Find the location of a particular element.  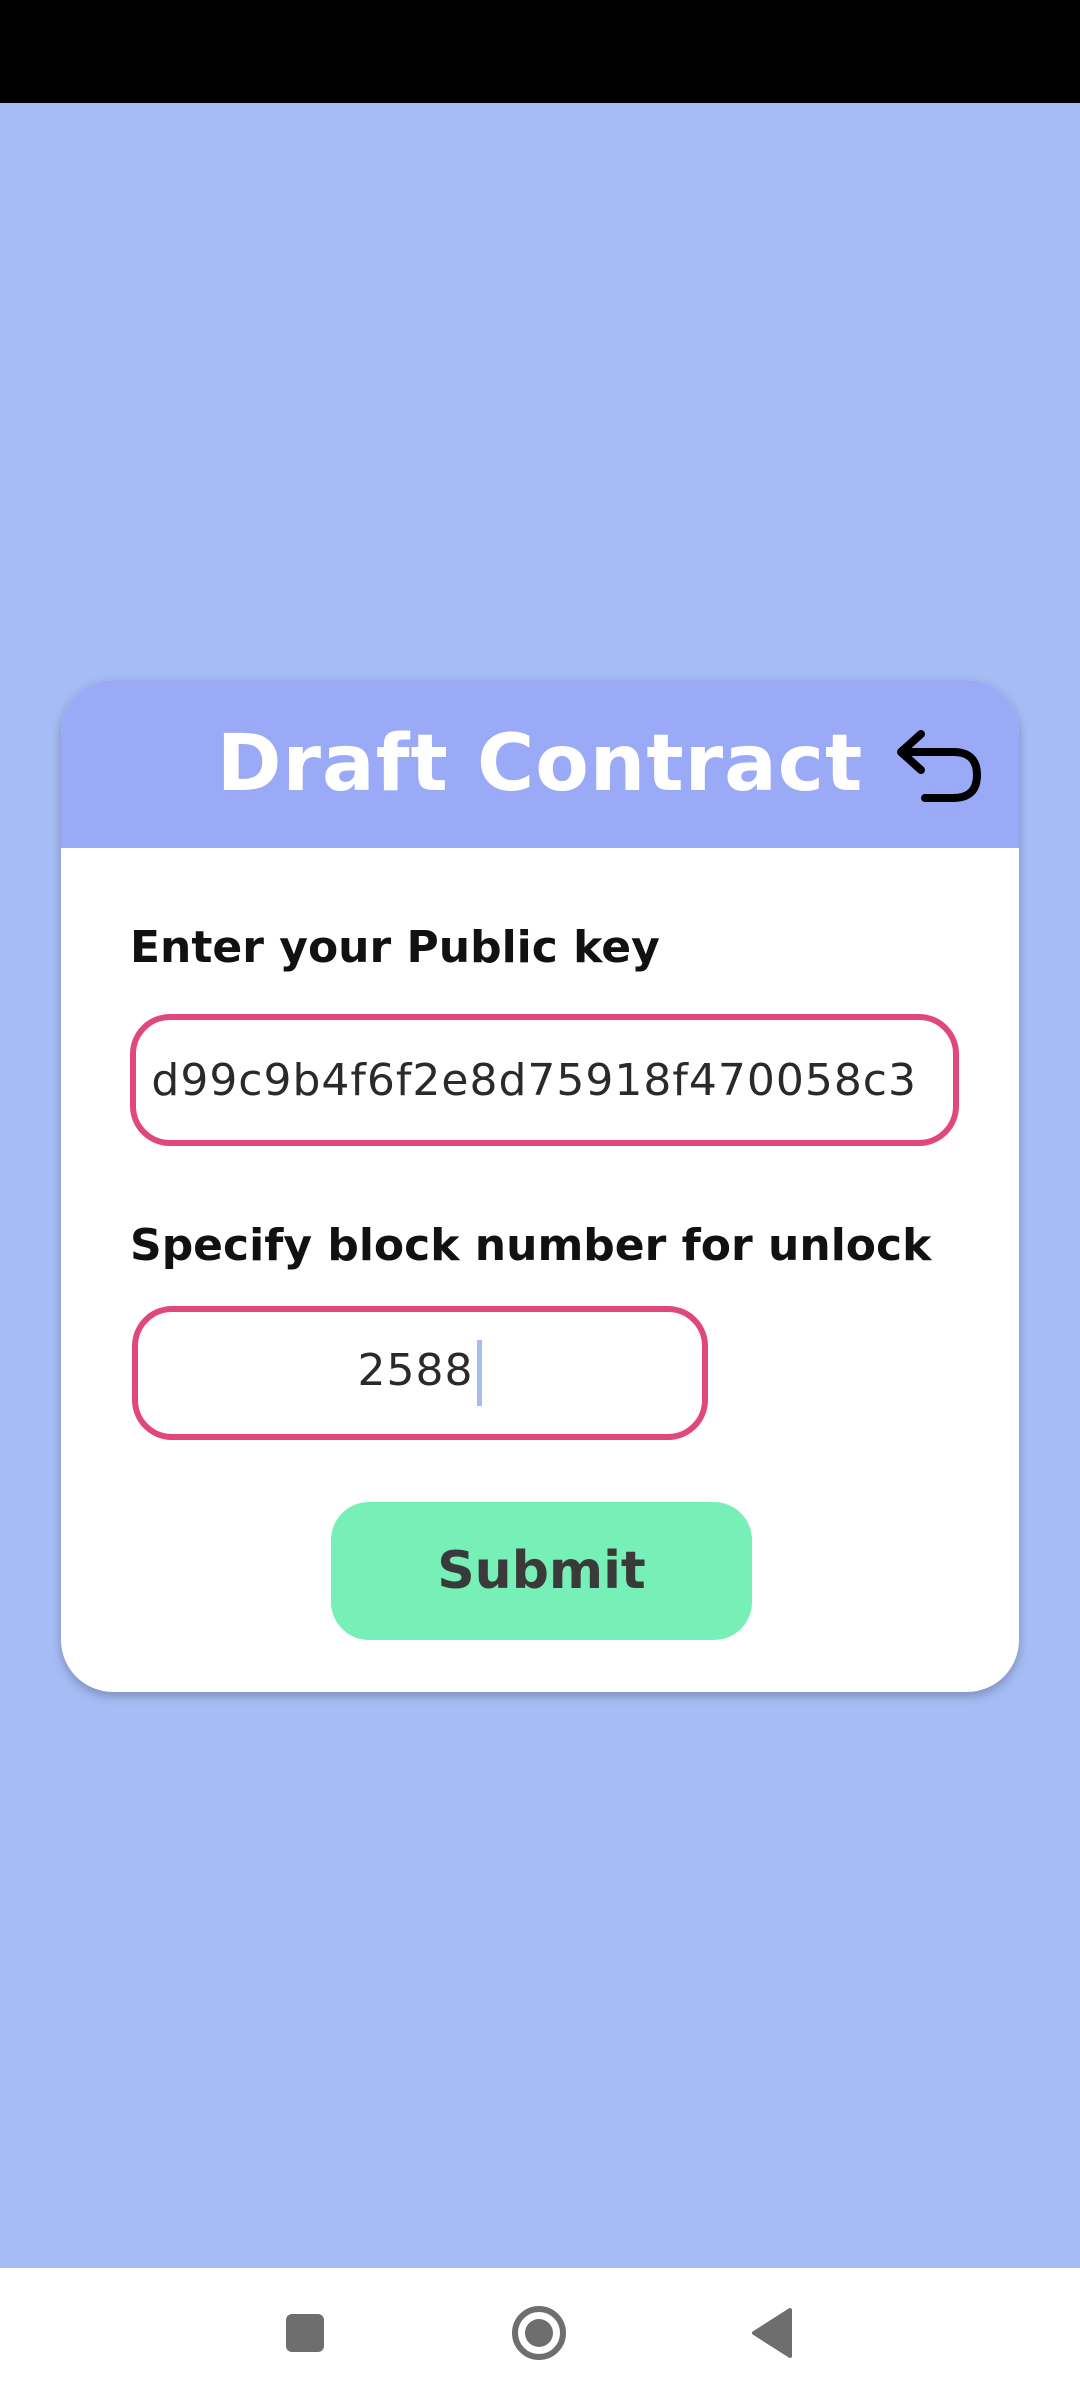

system-nav-bar is located at coordinates (540, 2334).